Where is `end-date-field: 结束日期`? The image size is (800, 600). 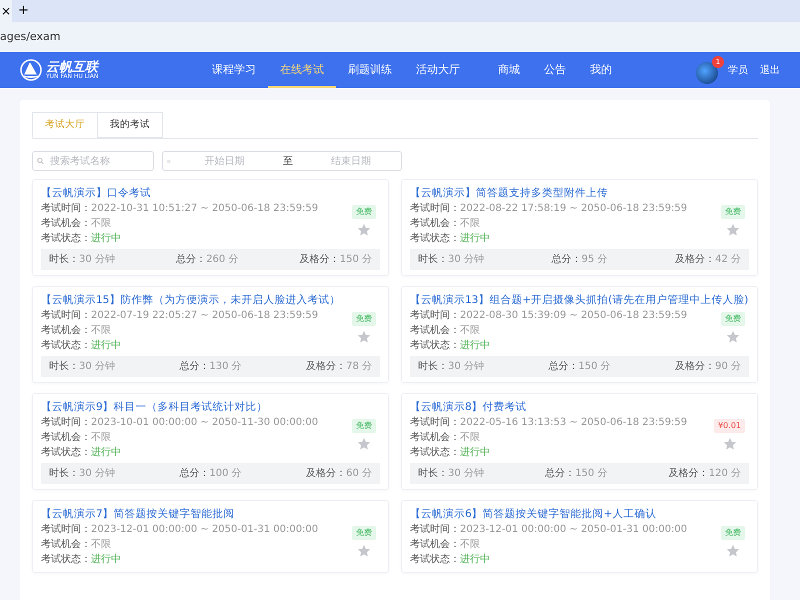 end-date-field: 结束日期 is located at coordinates (351, 161).